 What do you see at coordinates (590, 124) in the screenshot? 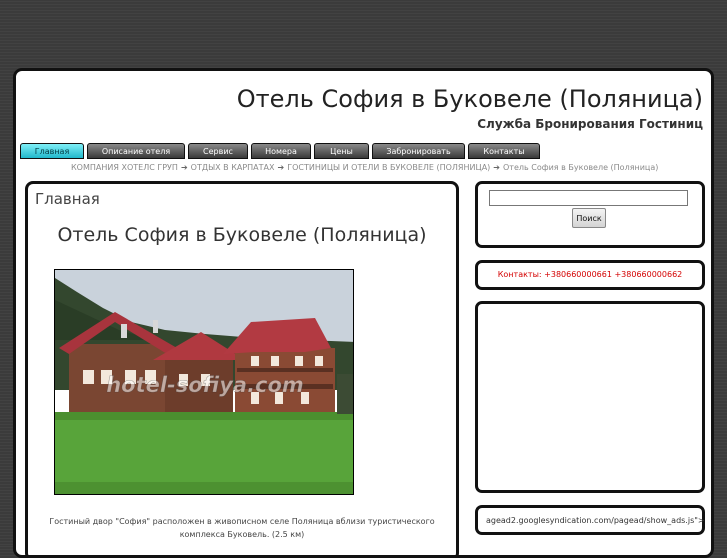
I see `site-subtitle: Служба Бронирования Гостиниц` at bounding box center [590, 124].